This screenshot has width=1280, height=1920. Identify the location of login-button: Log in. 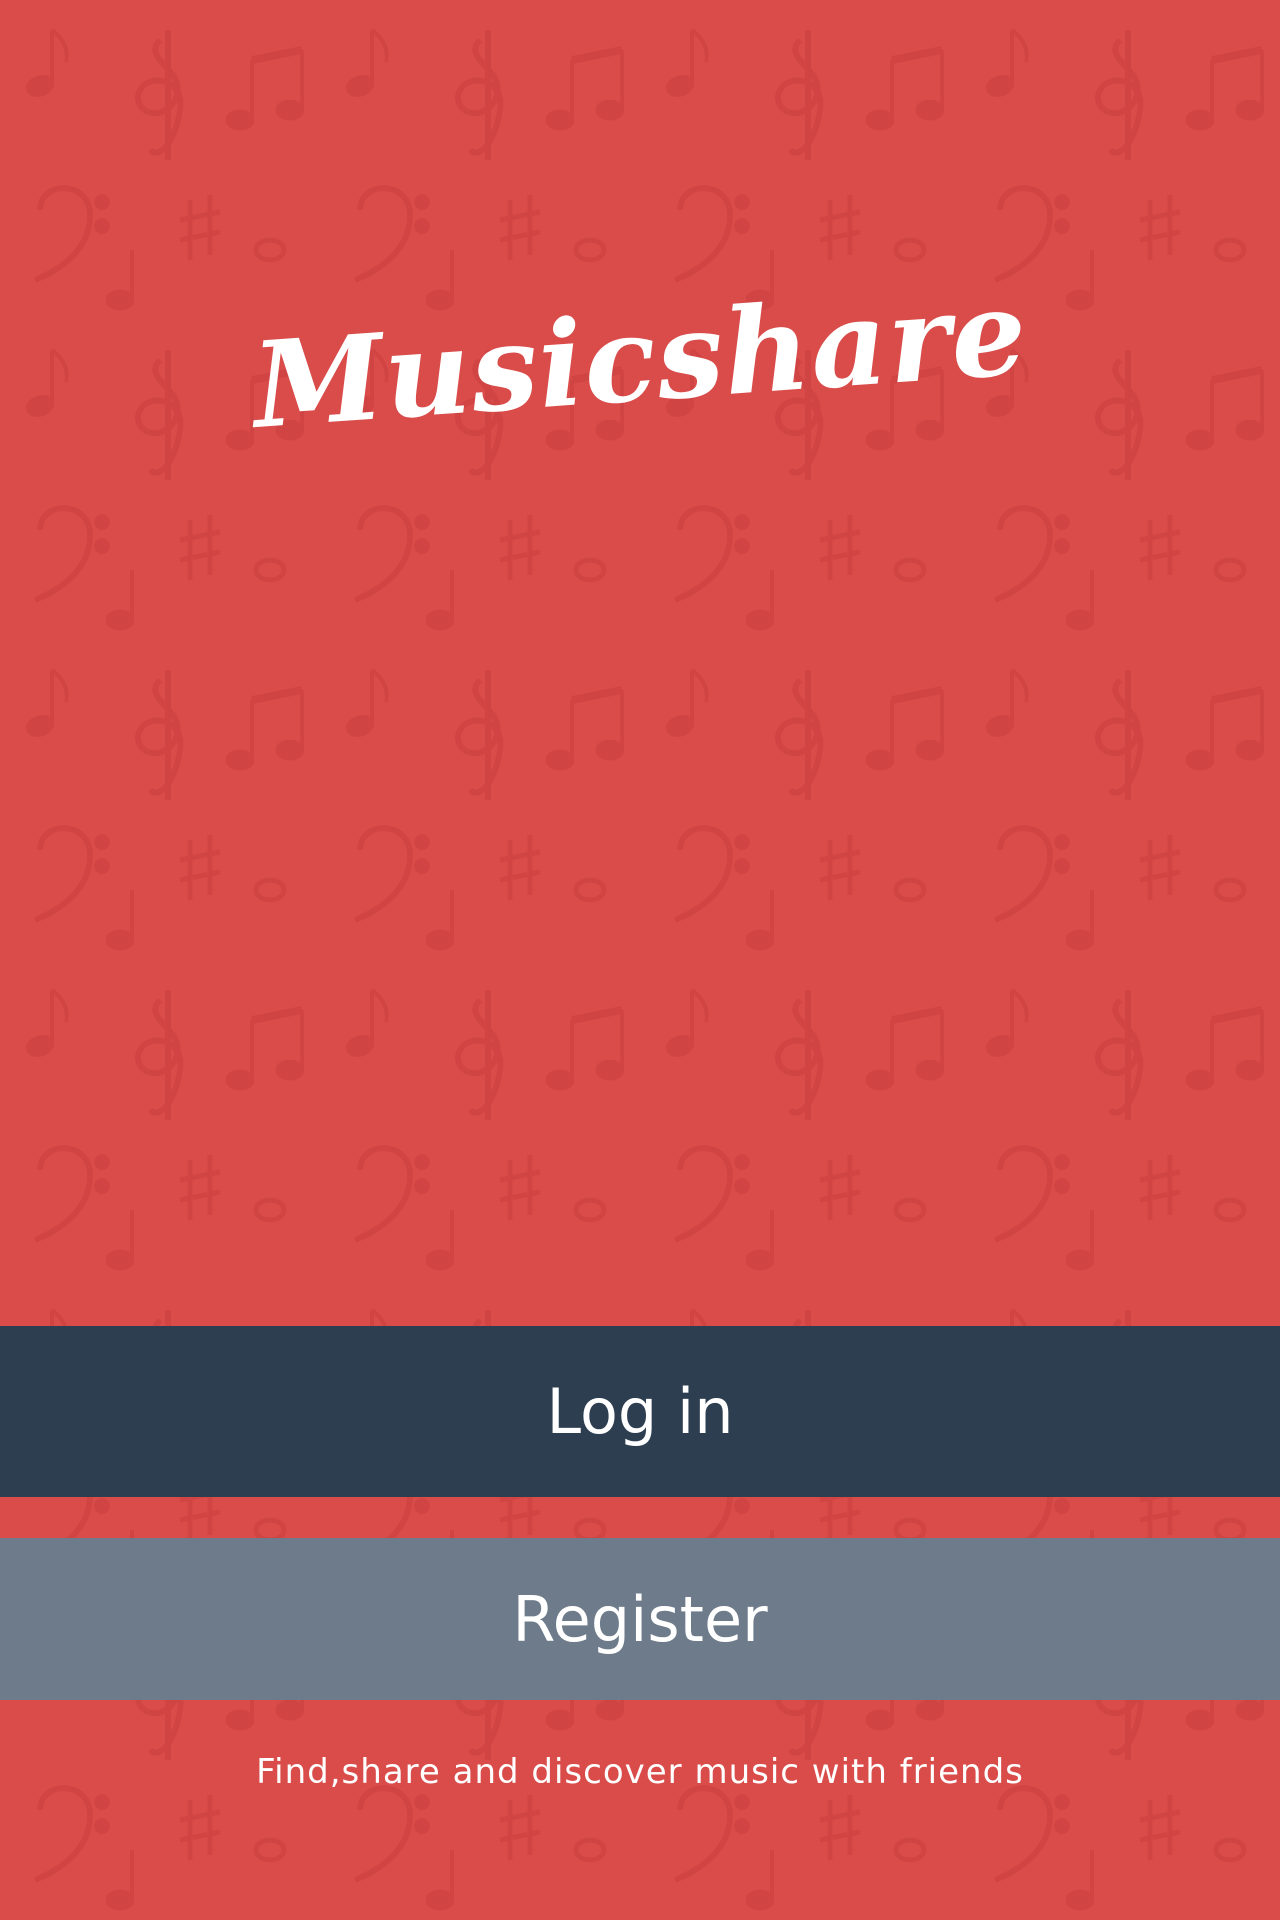
(640, 1411).